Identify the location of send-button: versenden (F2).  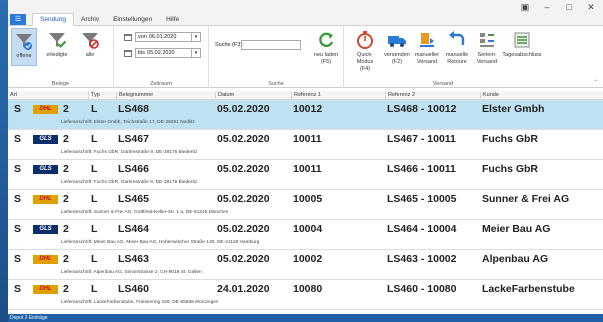
(397, 48).